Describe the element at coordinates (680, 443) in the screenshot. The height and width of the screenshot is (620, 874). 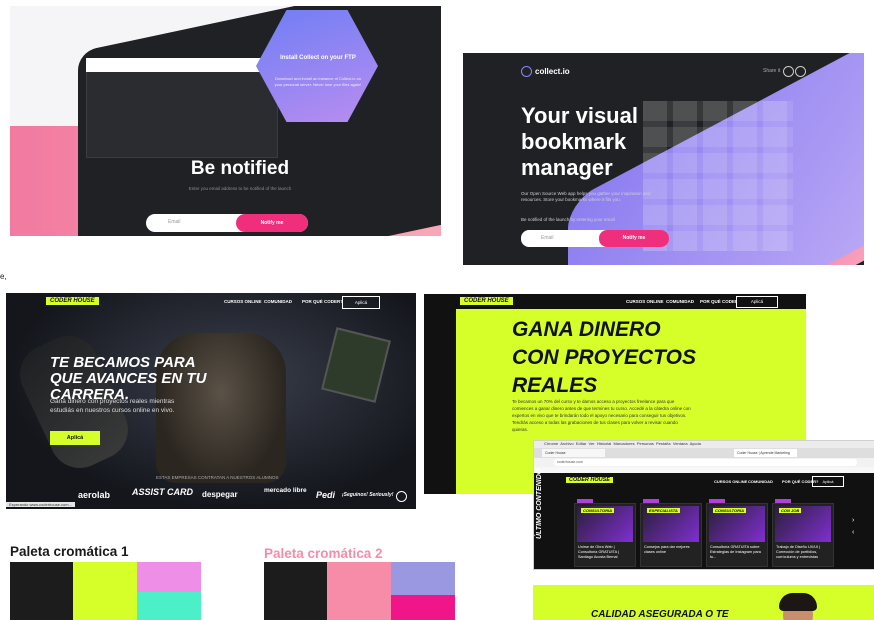
I see `menu-item: Ventana` at that location.